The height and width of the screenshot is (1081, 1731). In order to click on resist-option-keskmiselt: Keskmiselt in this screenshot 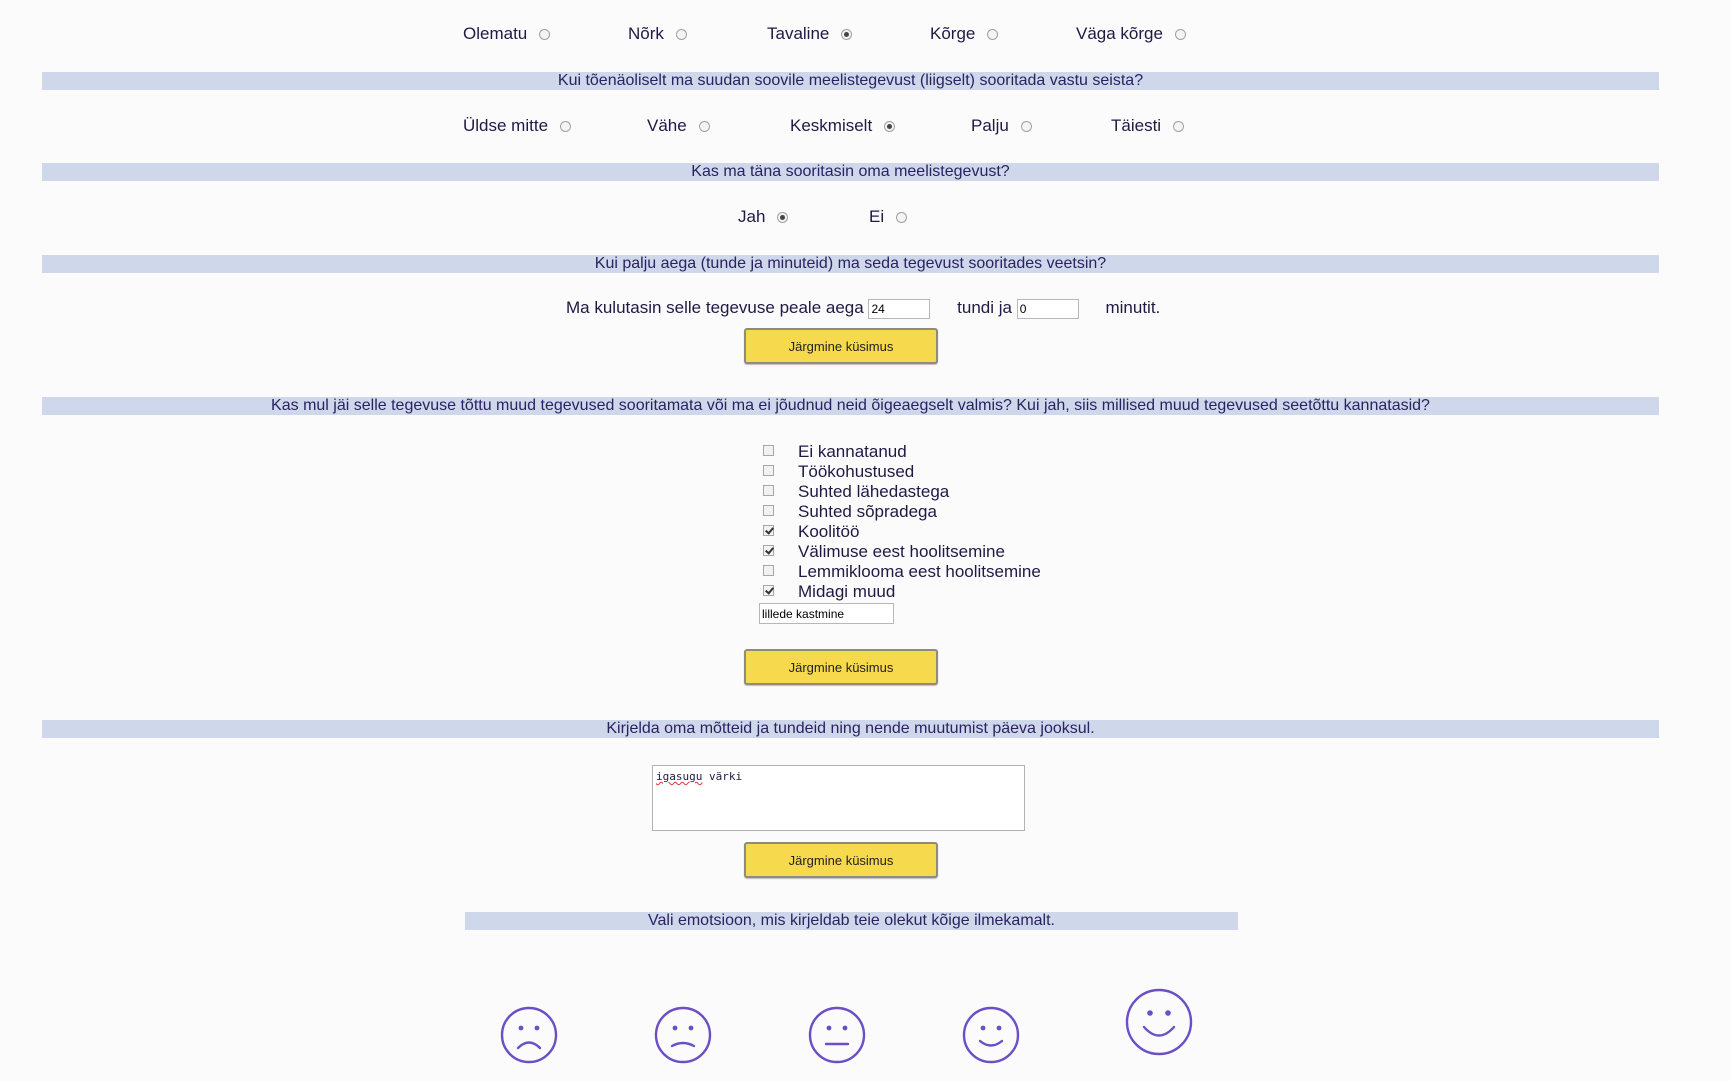, I will do `click(843, 126)`.